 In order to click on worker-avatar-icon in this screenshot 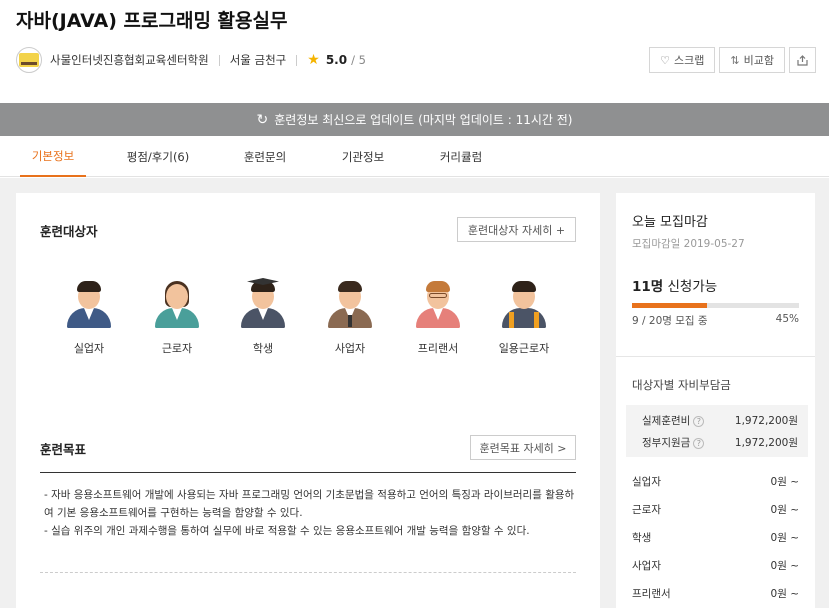, I will do `click(177, 303)`.